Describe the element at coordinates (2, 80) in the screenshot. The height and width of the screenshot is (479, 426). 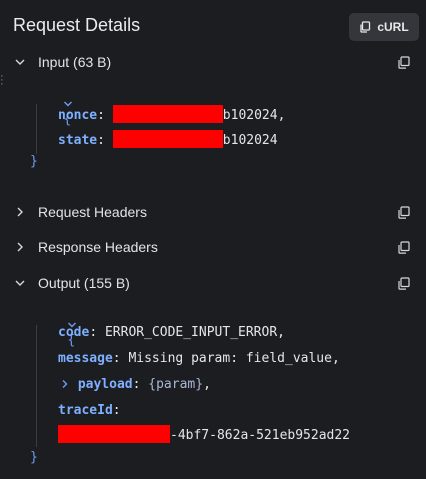
I see `resize-handle: · · ·` at that location.